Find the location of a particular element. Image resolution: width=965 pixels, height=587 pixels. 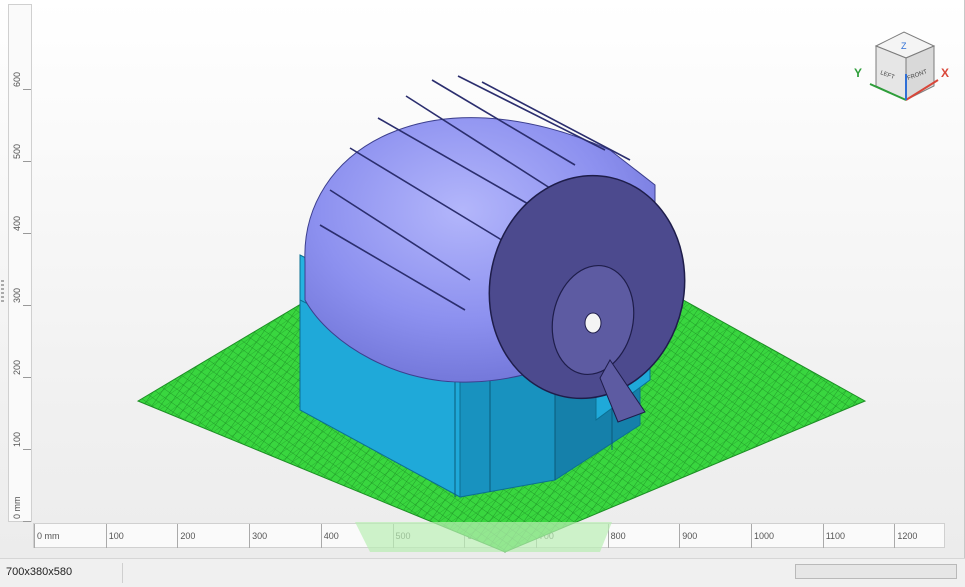

axis-x-label: X is located at coordinates (945, 73).